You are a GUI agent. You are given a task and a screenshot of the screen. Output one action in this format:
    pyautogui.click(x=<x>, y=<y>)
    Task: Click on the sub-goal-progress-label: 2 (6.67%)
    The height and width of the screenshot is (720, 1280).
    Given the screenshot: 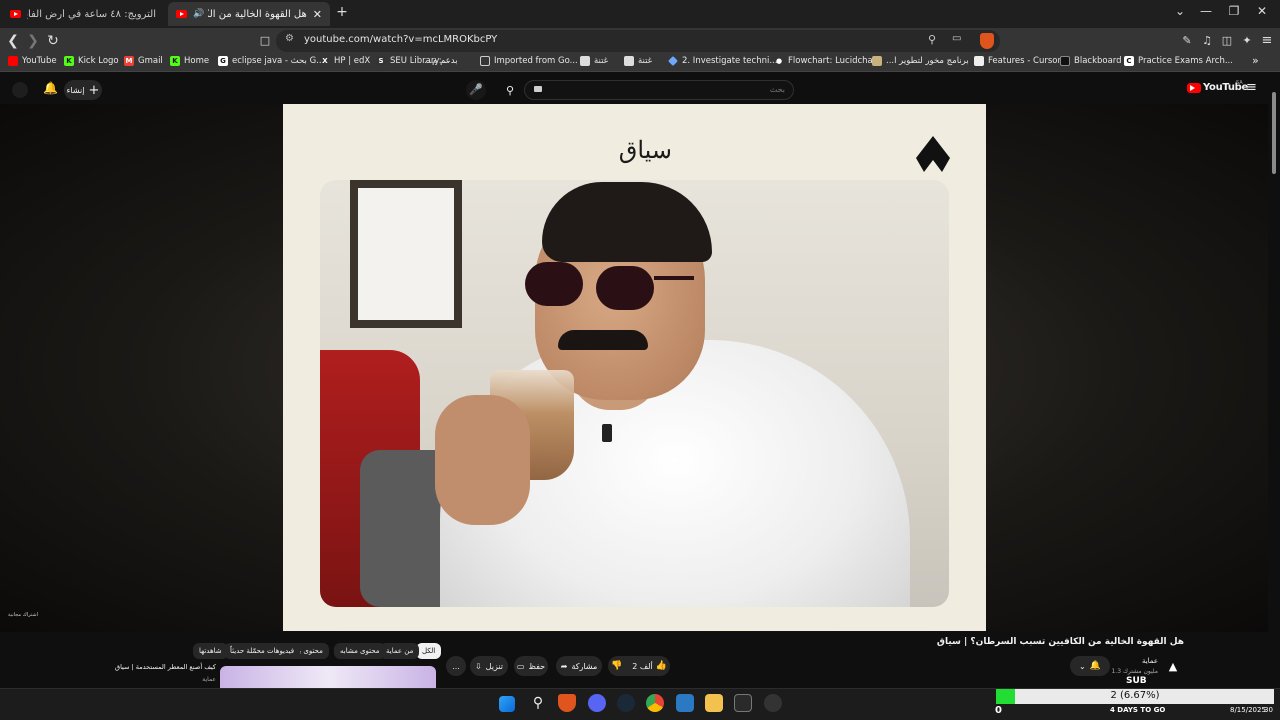 What is the action you would take?
    pyautogui.click(x=1135, y=695)
    